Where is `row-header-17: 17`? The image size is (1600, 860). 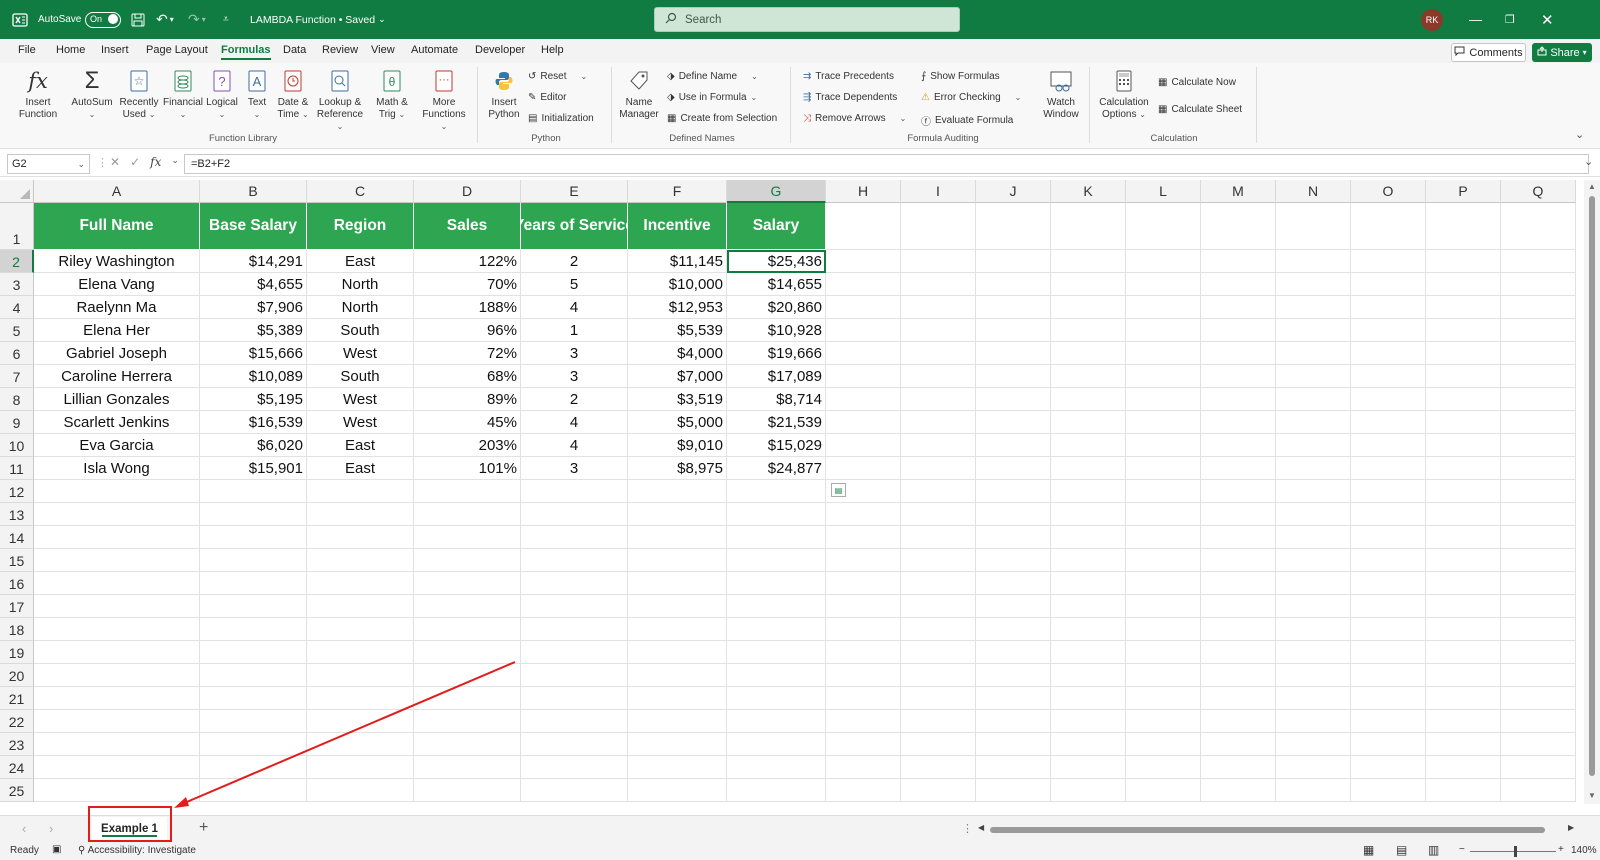
row-header-17: 17 is located at coordinates (17, 606).